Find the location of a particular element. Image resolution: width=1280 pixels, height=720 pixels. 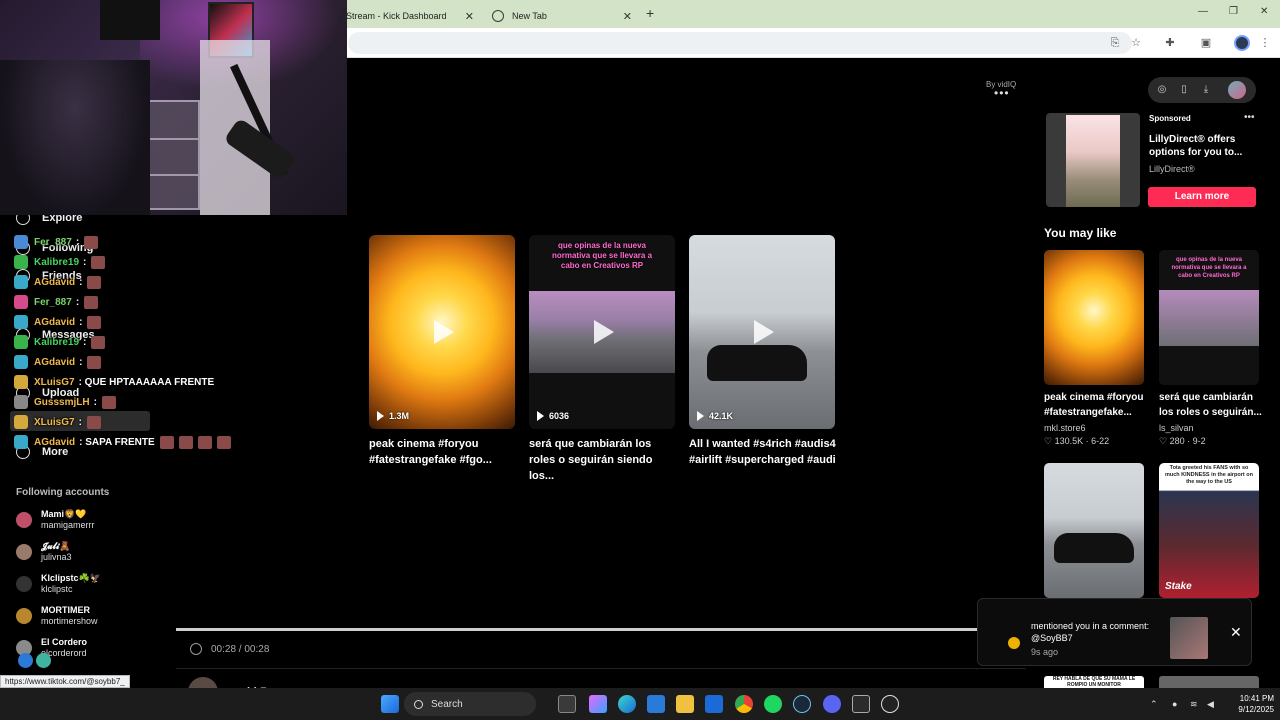

volume-icon: ◀ is located at coordinates (1210, 704).